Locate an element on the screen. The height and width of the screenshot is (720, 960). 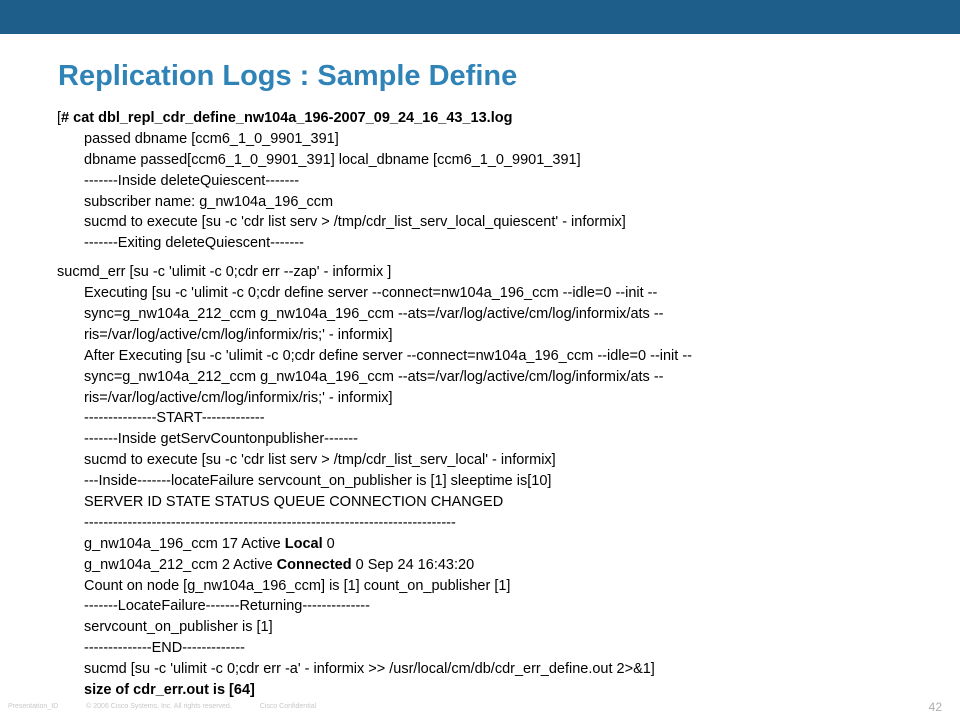
cdr-err-size-line: size of cdr_err.out is [64] is located at coordinates (169, 690).